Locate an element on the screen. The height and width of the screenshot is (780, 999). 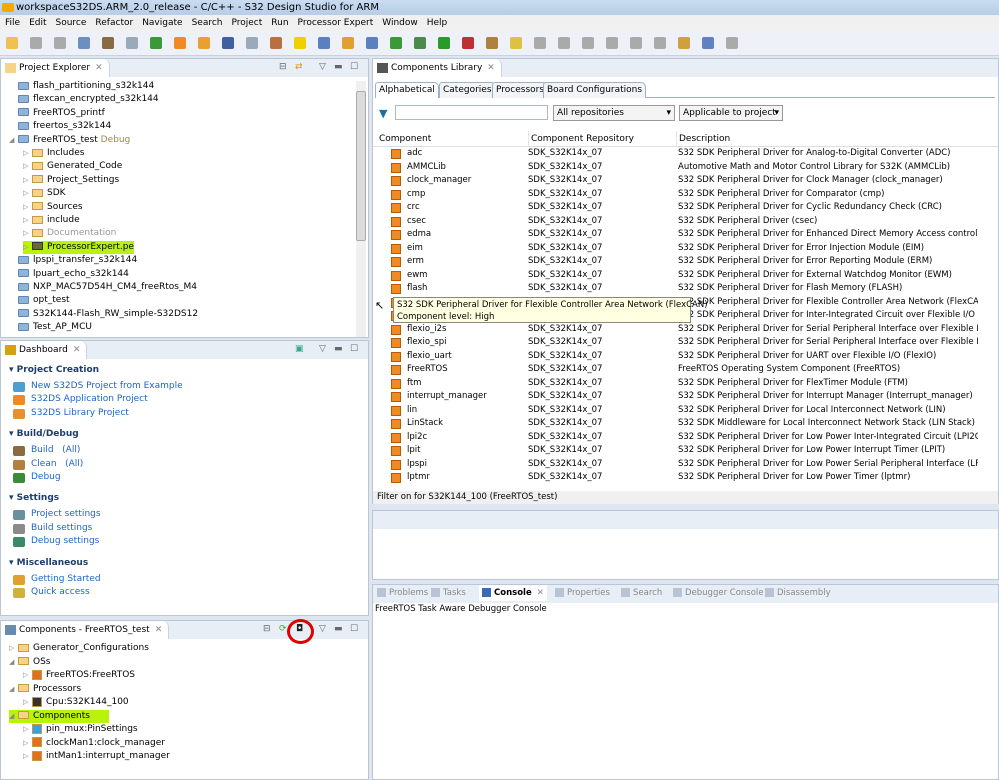
tree-item: ▷ pin_mux:PinSettings is located at coordinates (80, 729).